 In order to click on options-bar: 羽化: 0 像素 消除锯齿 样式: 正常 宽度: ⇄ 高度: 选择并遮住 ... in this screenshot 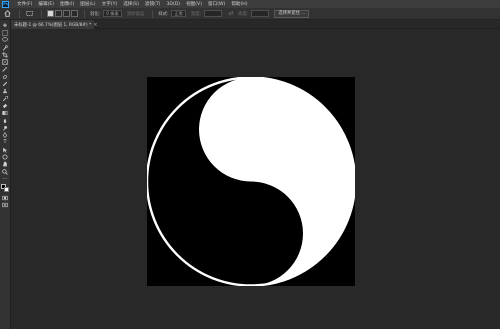, I will do `click(250, 14)`.